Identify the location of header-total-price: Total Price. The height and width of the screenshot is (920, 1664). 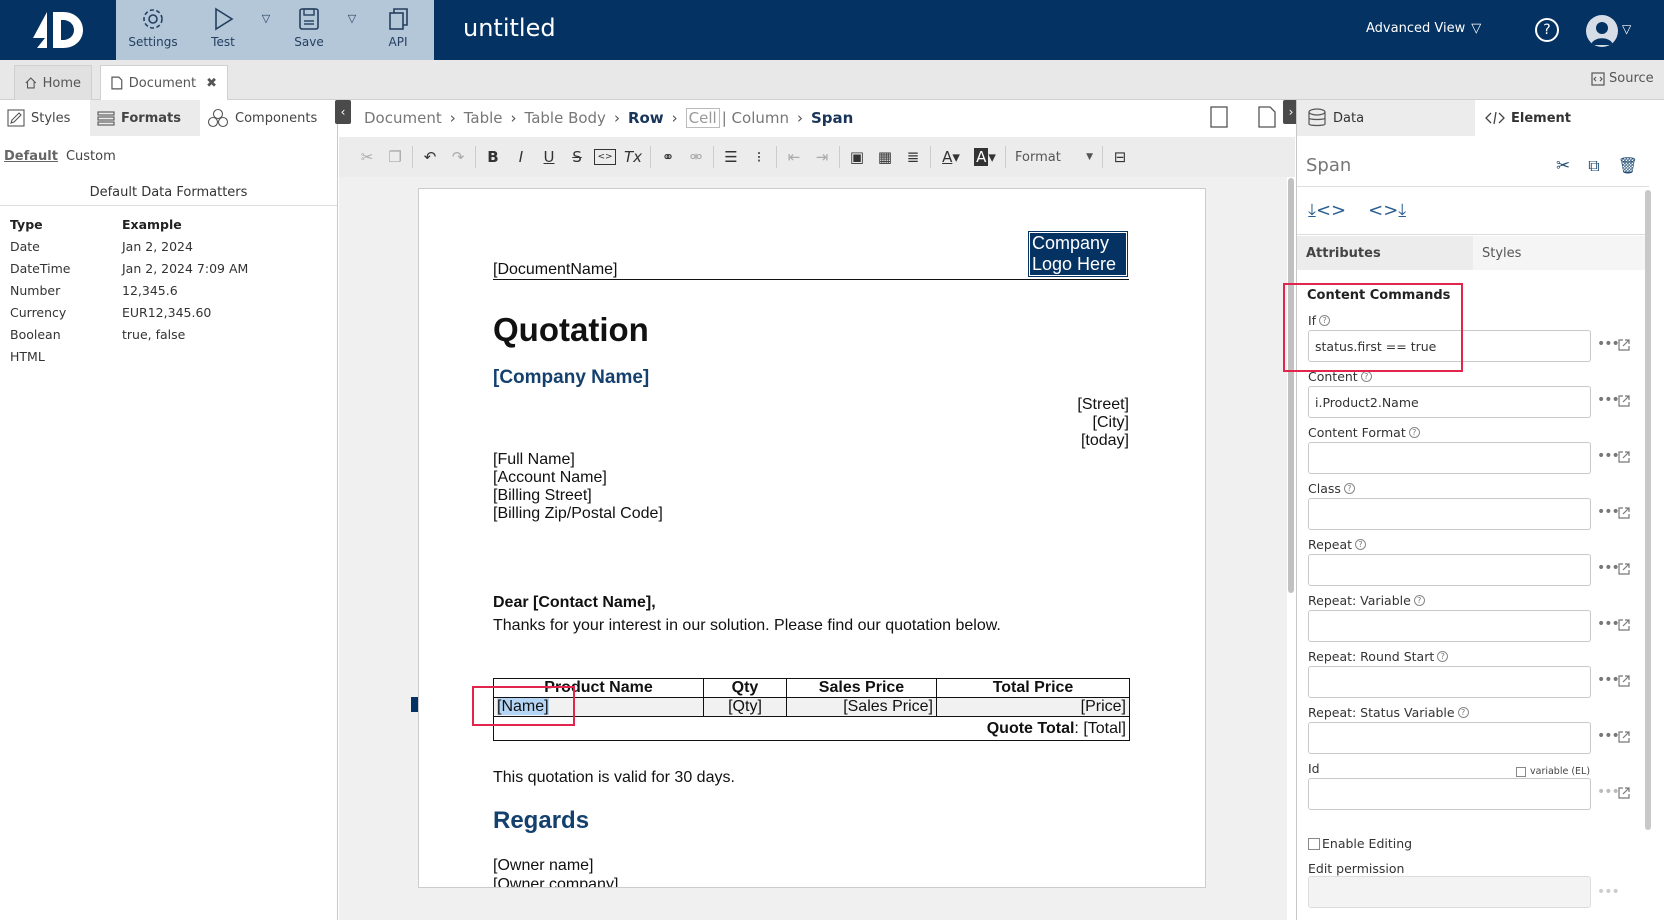
(1033, 688).